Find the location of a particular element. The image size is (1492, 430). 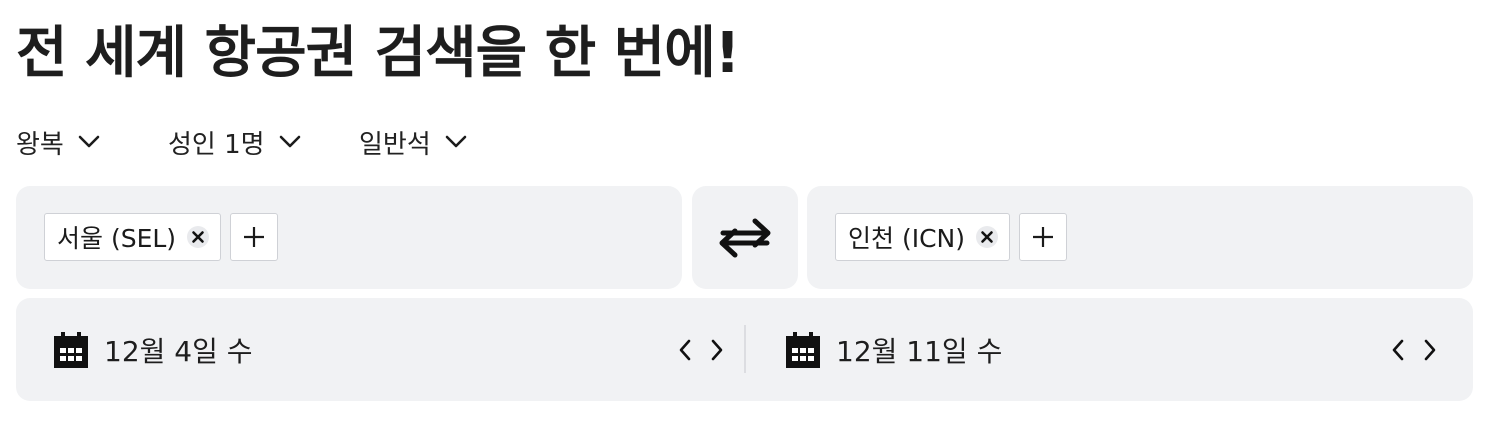

passengers-label: 성인 1명 is located at coordinates (216, 144).